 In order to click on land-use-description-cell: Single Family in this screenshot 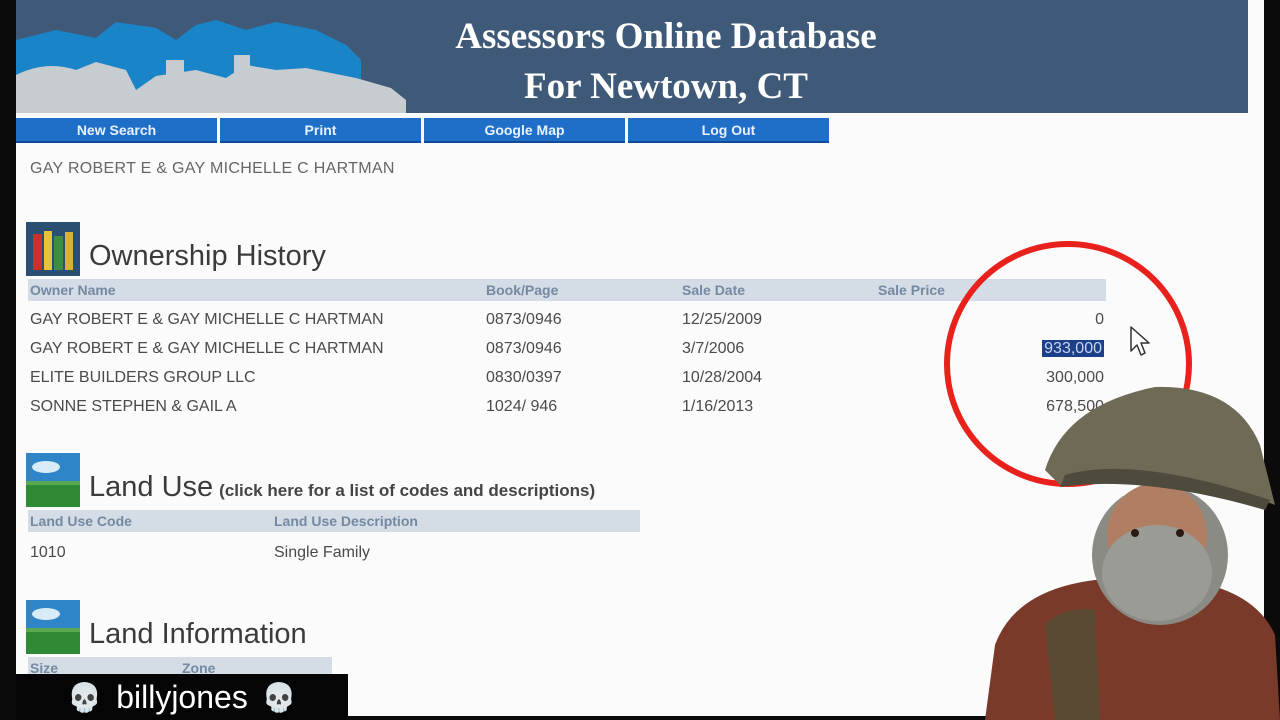, I will do `click(322, 552)`.